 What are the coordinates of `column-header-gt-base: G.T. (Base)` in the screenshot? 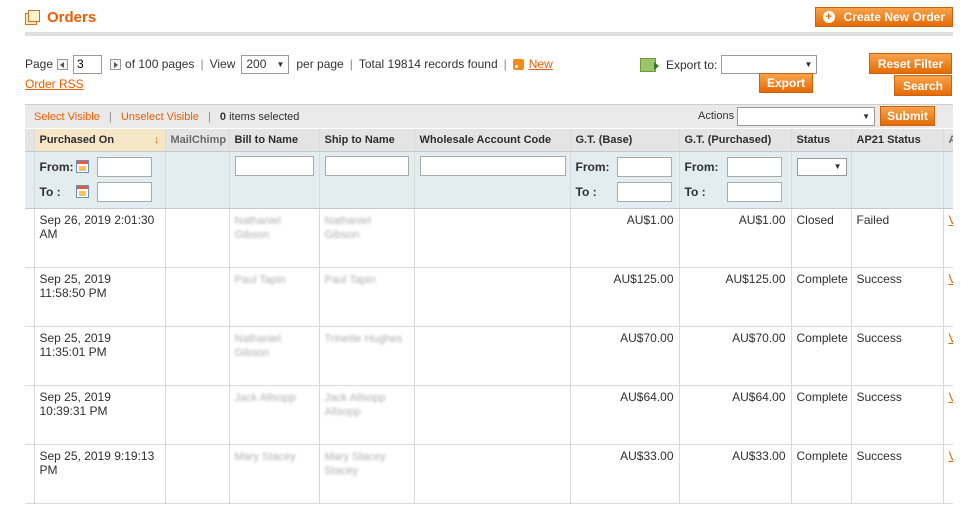 It's located at (625, 140).